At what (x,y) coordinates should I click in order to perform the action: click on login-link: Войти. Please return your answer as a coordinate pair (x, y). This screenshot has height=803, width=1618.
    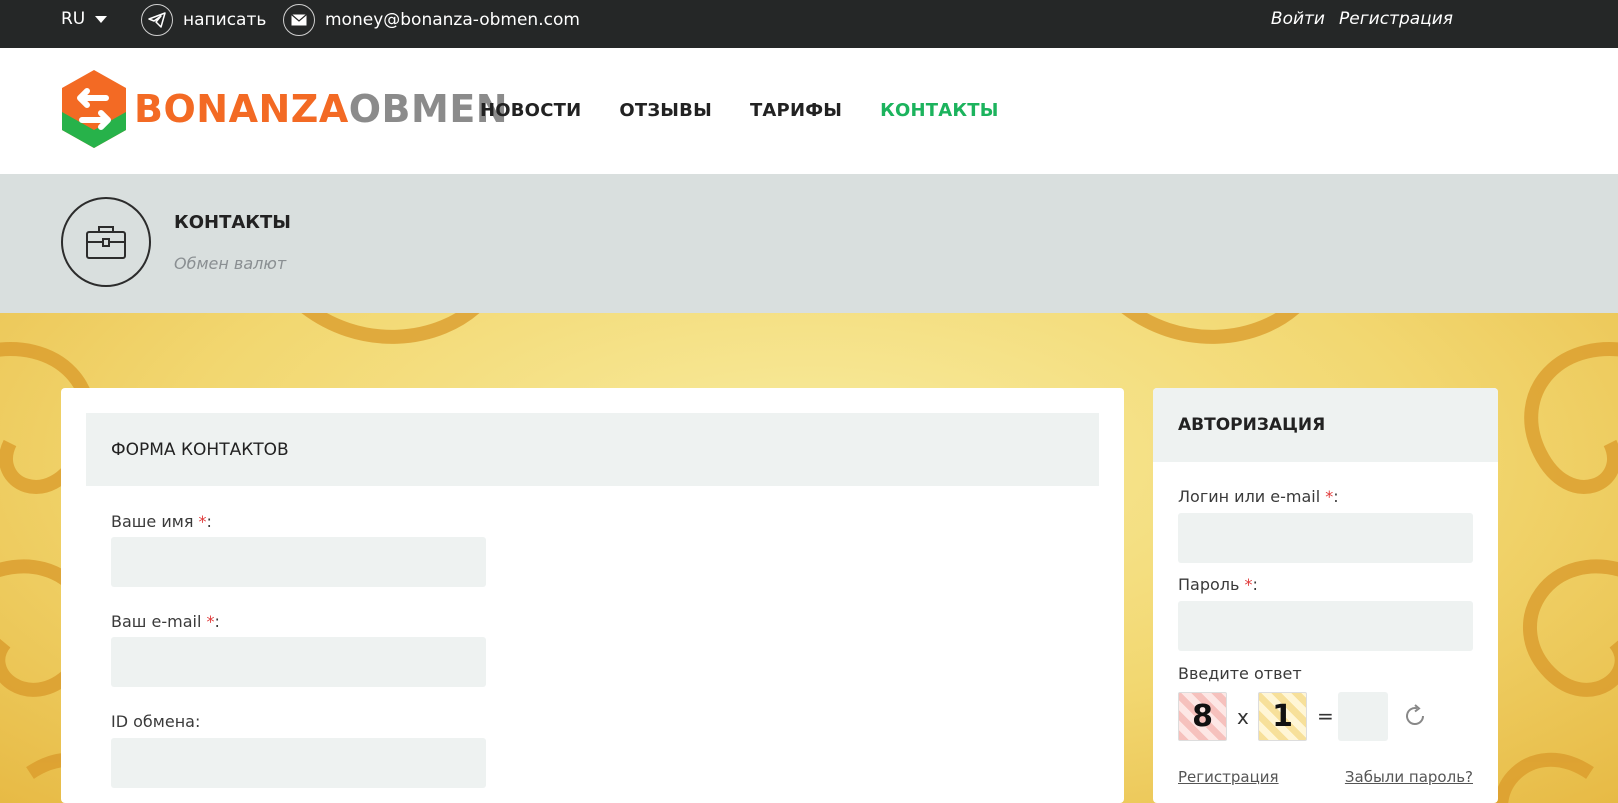
    Looking at the image, I should click on (1298, 19).